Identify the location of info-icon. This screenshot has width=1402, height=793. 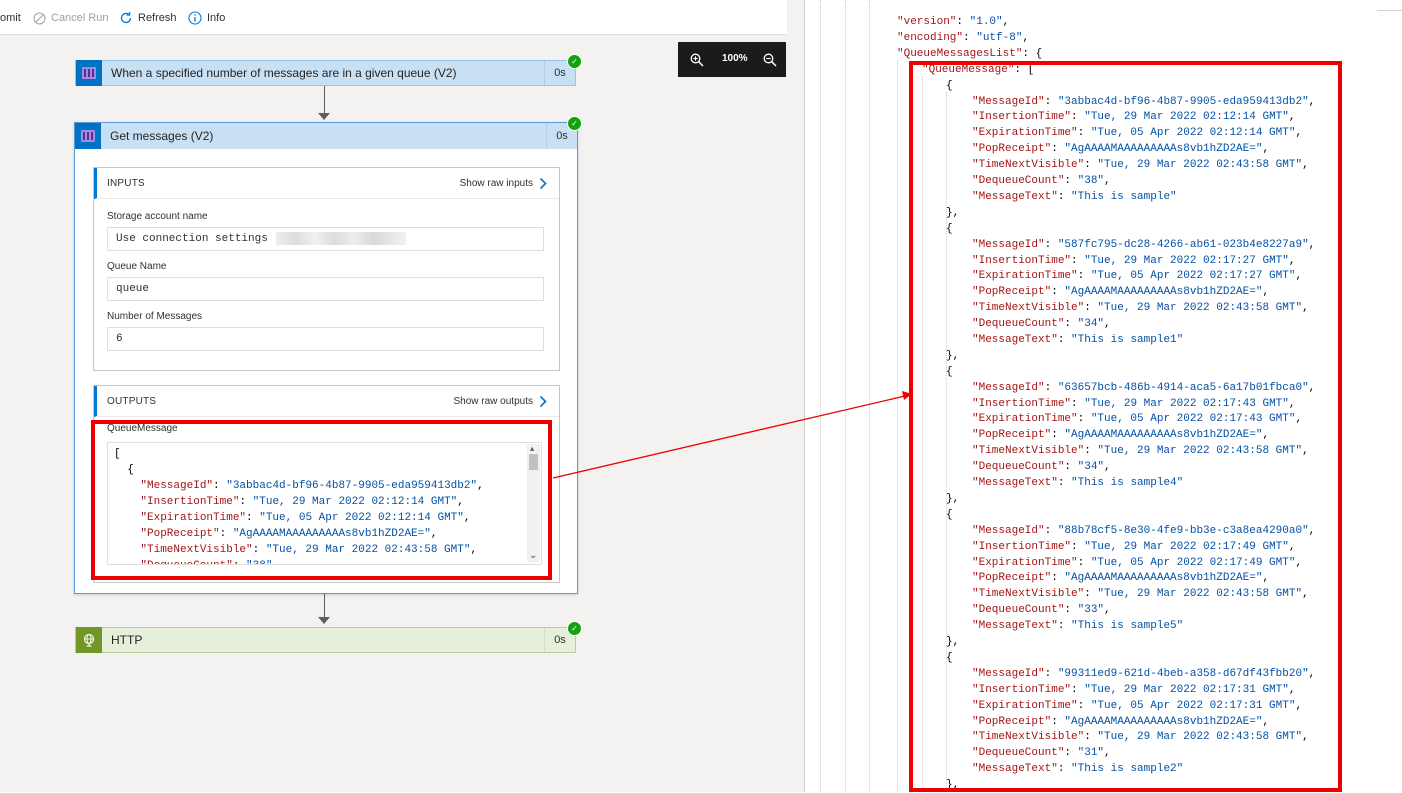
(195, 18).